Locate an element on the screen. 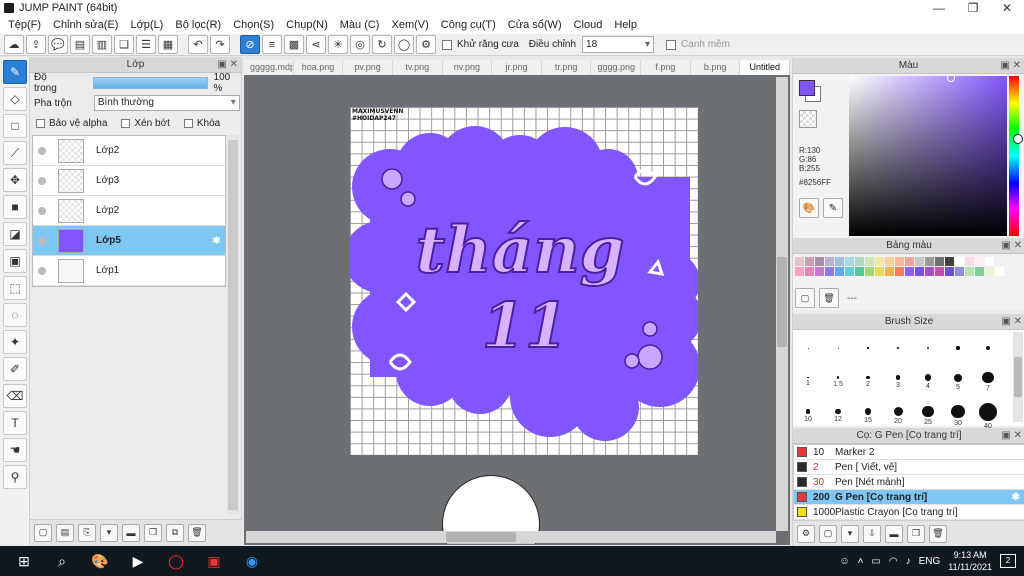 This screenshot has height=576, width=1024. brush-row: 30 Pen [Nét mảnh] is located at coordinates (909, 482).